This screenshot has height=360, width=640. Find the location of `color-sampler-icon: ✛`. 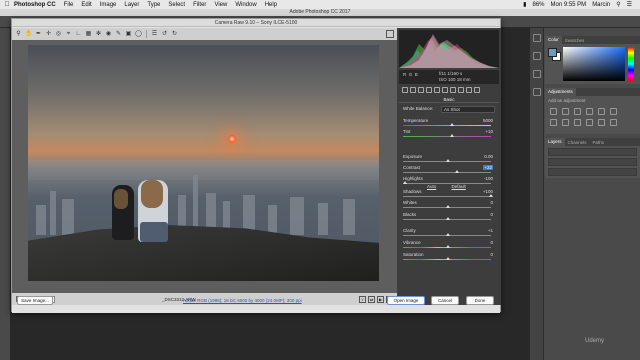

color-sampler-icon: ✛ is located at coordinates (48, 34).